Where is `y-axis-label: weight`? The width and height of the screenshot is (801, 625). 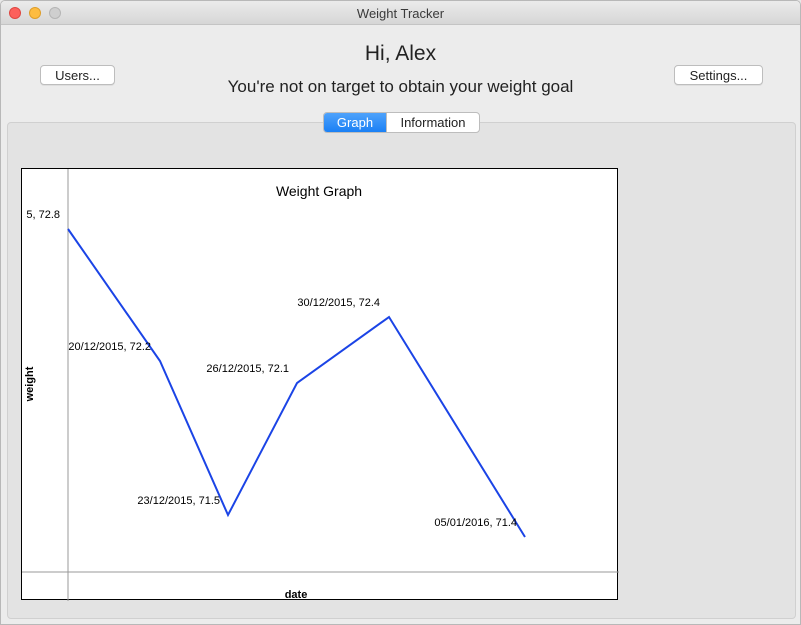
y-axis-label: weight is located at coordinates (30, 384).